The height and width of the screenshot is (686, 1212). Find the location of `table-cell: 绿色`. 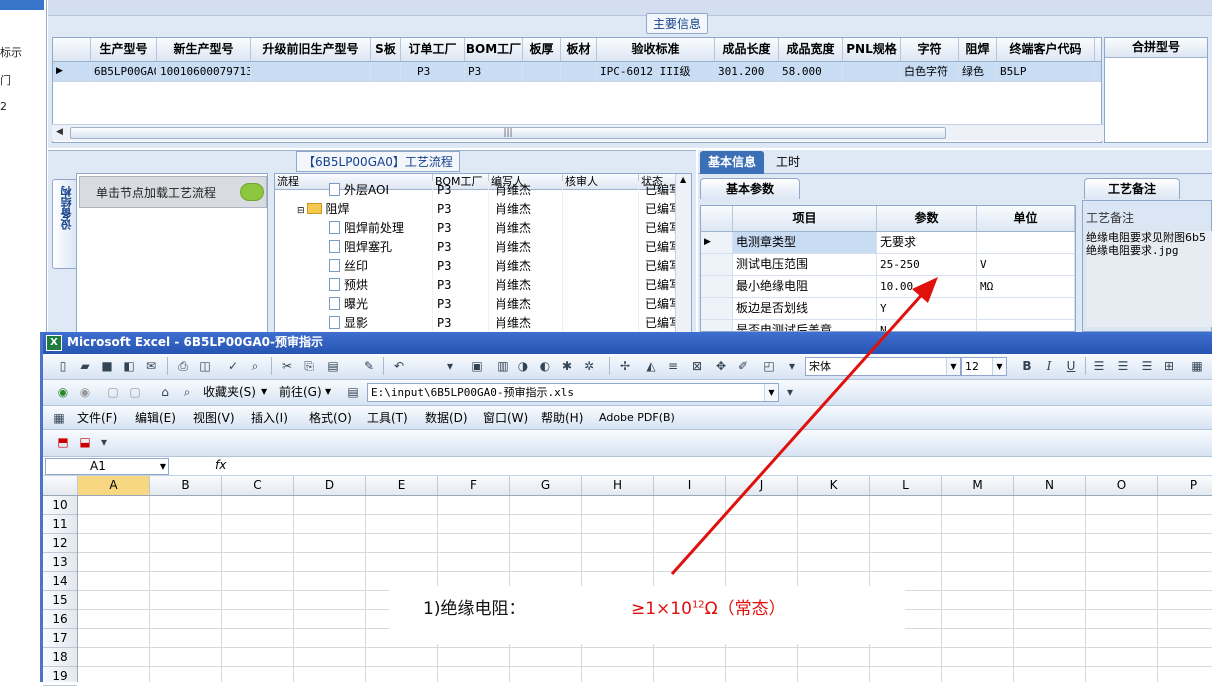

table-cell: 绿色 is located at coordinates (978, 71).